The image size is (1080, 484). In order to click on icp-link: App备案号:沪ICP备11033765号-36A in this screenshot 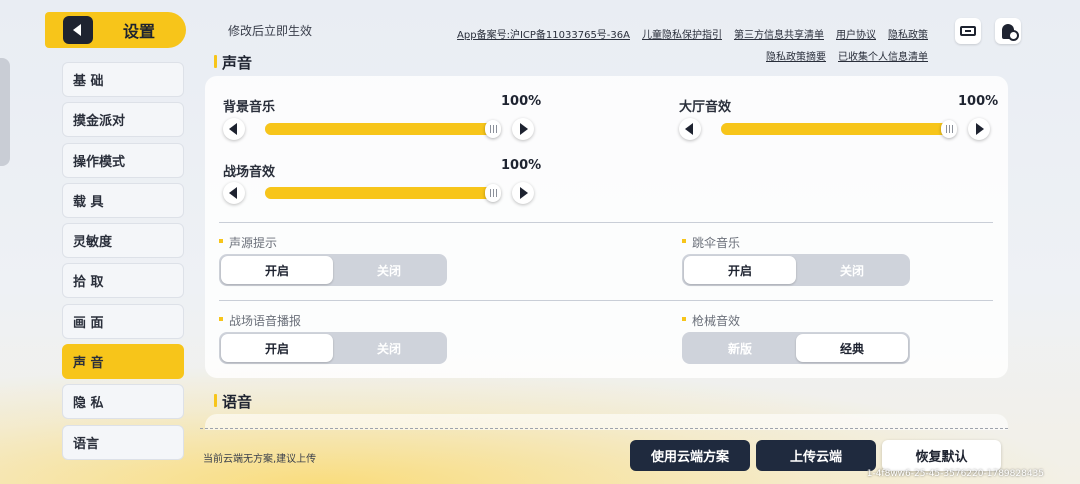, I will do `click(543, 33)`.